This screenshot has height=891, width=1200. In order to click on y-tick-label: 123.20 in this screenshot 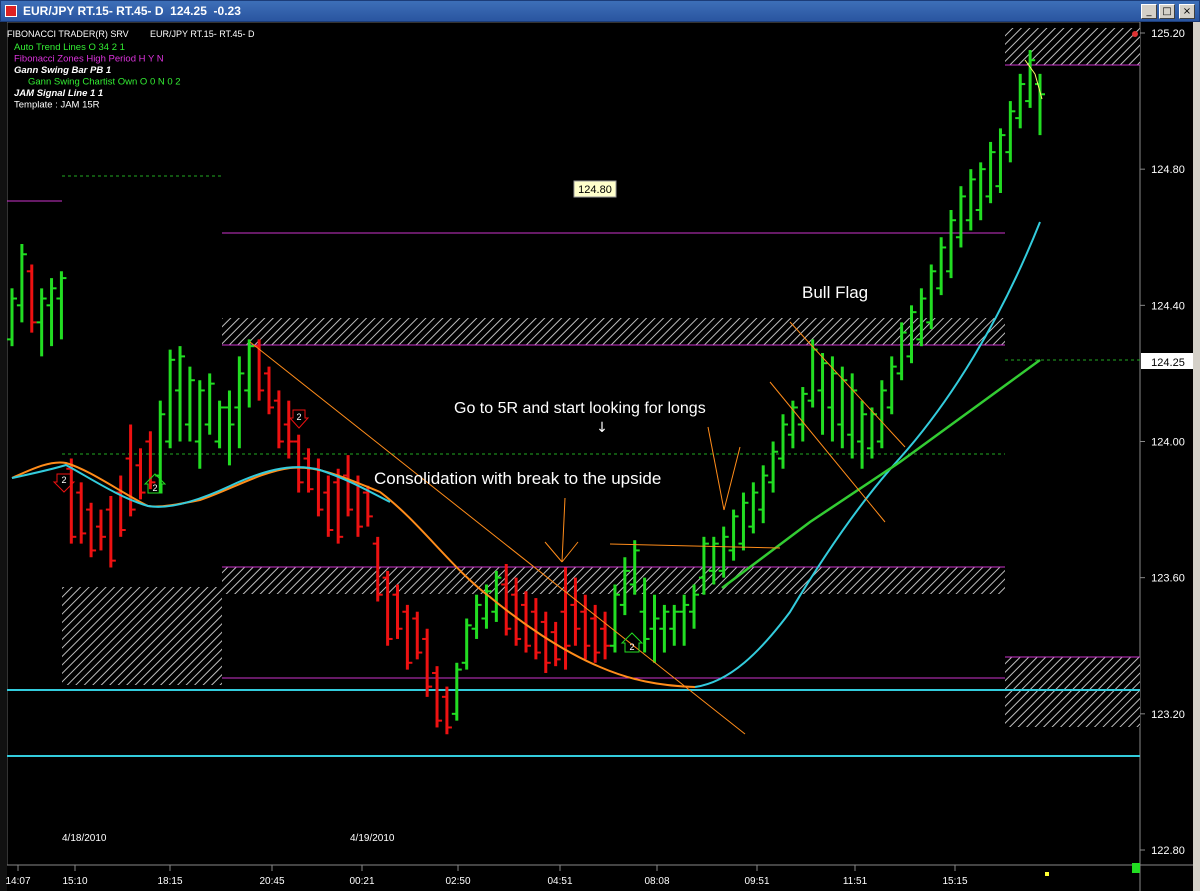, I will do `click(1168, 715)`.